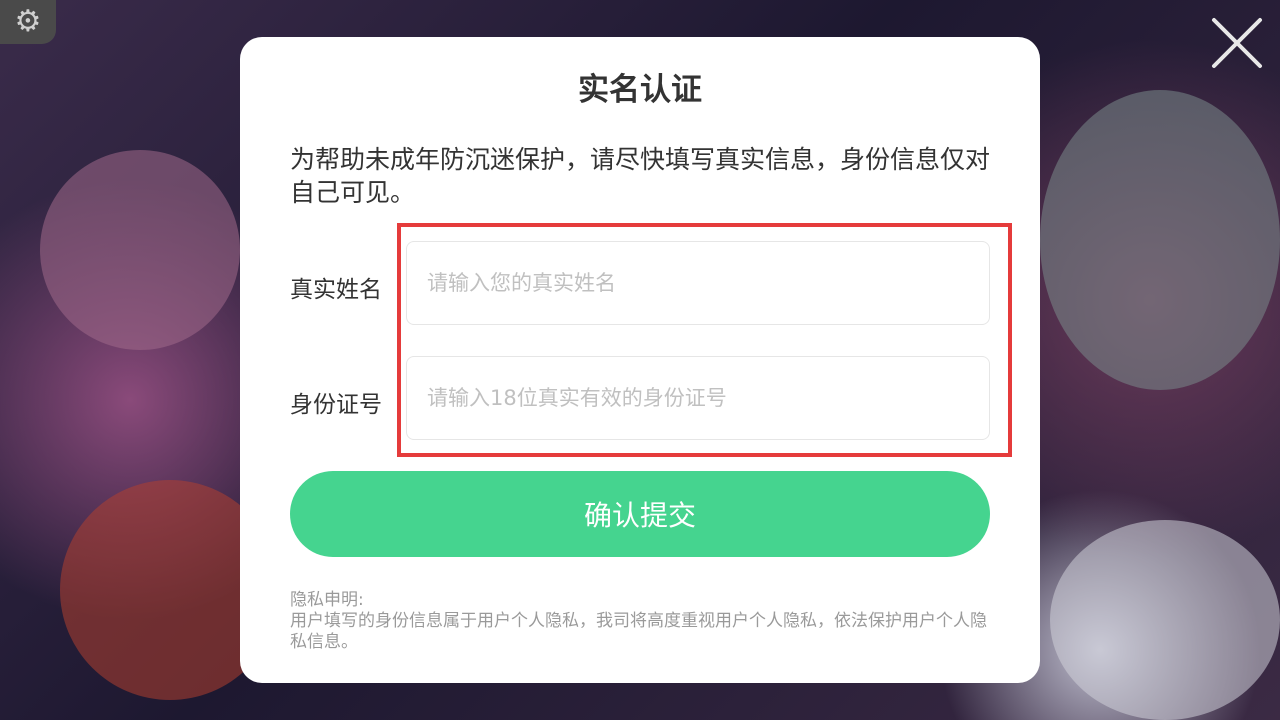 The image size is (1280, 720). I want to click on close-button, so click(1237, 43).